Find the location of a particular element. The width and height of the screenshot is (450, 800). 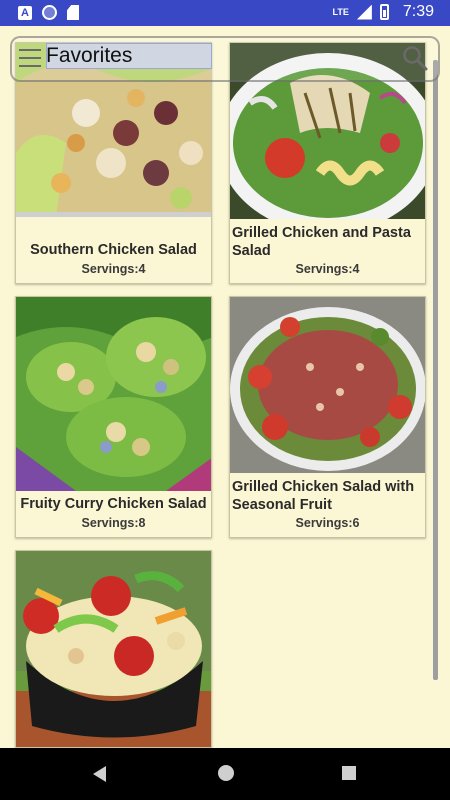

recipe-card is located at coordinates (113, 649).